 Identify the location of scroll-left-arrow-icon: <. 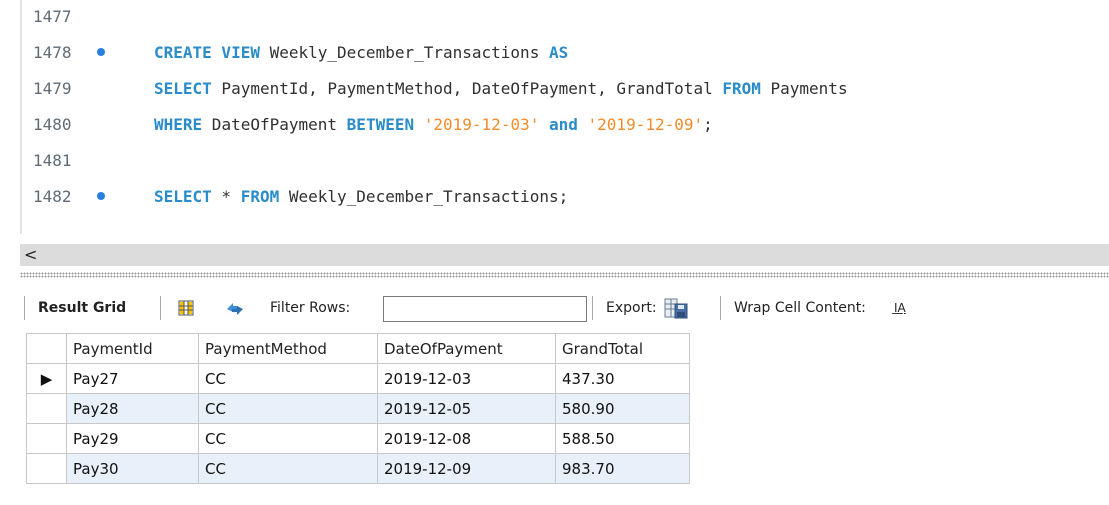
(30, 255).